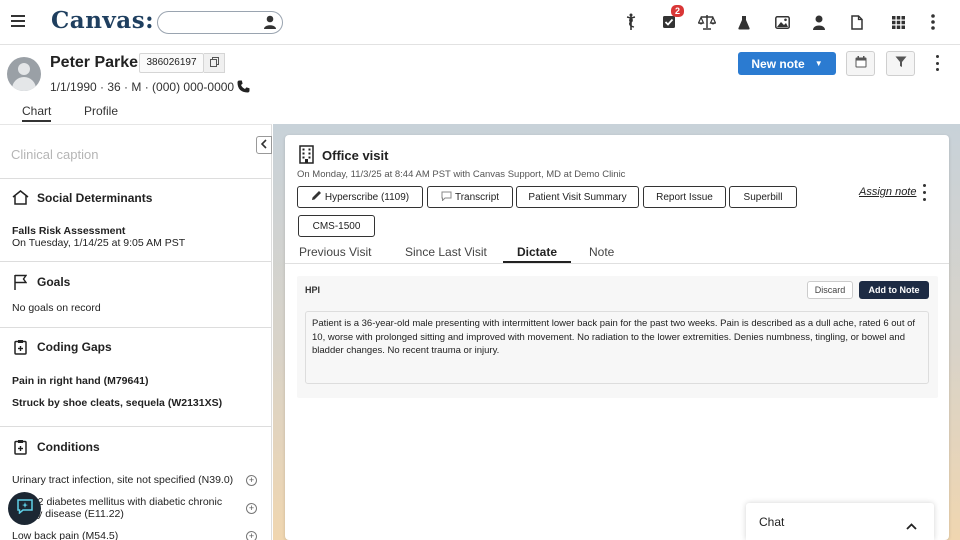 The height and width of the screenshot is (540, 960). What do you see at coordinates (707, 22) in the screenshot?
I see `scale-icon` at bounding box center [707, 22].